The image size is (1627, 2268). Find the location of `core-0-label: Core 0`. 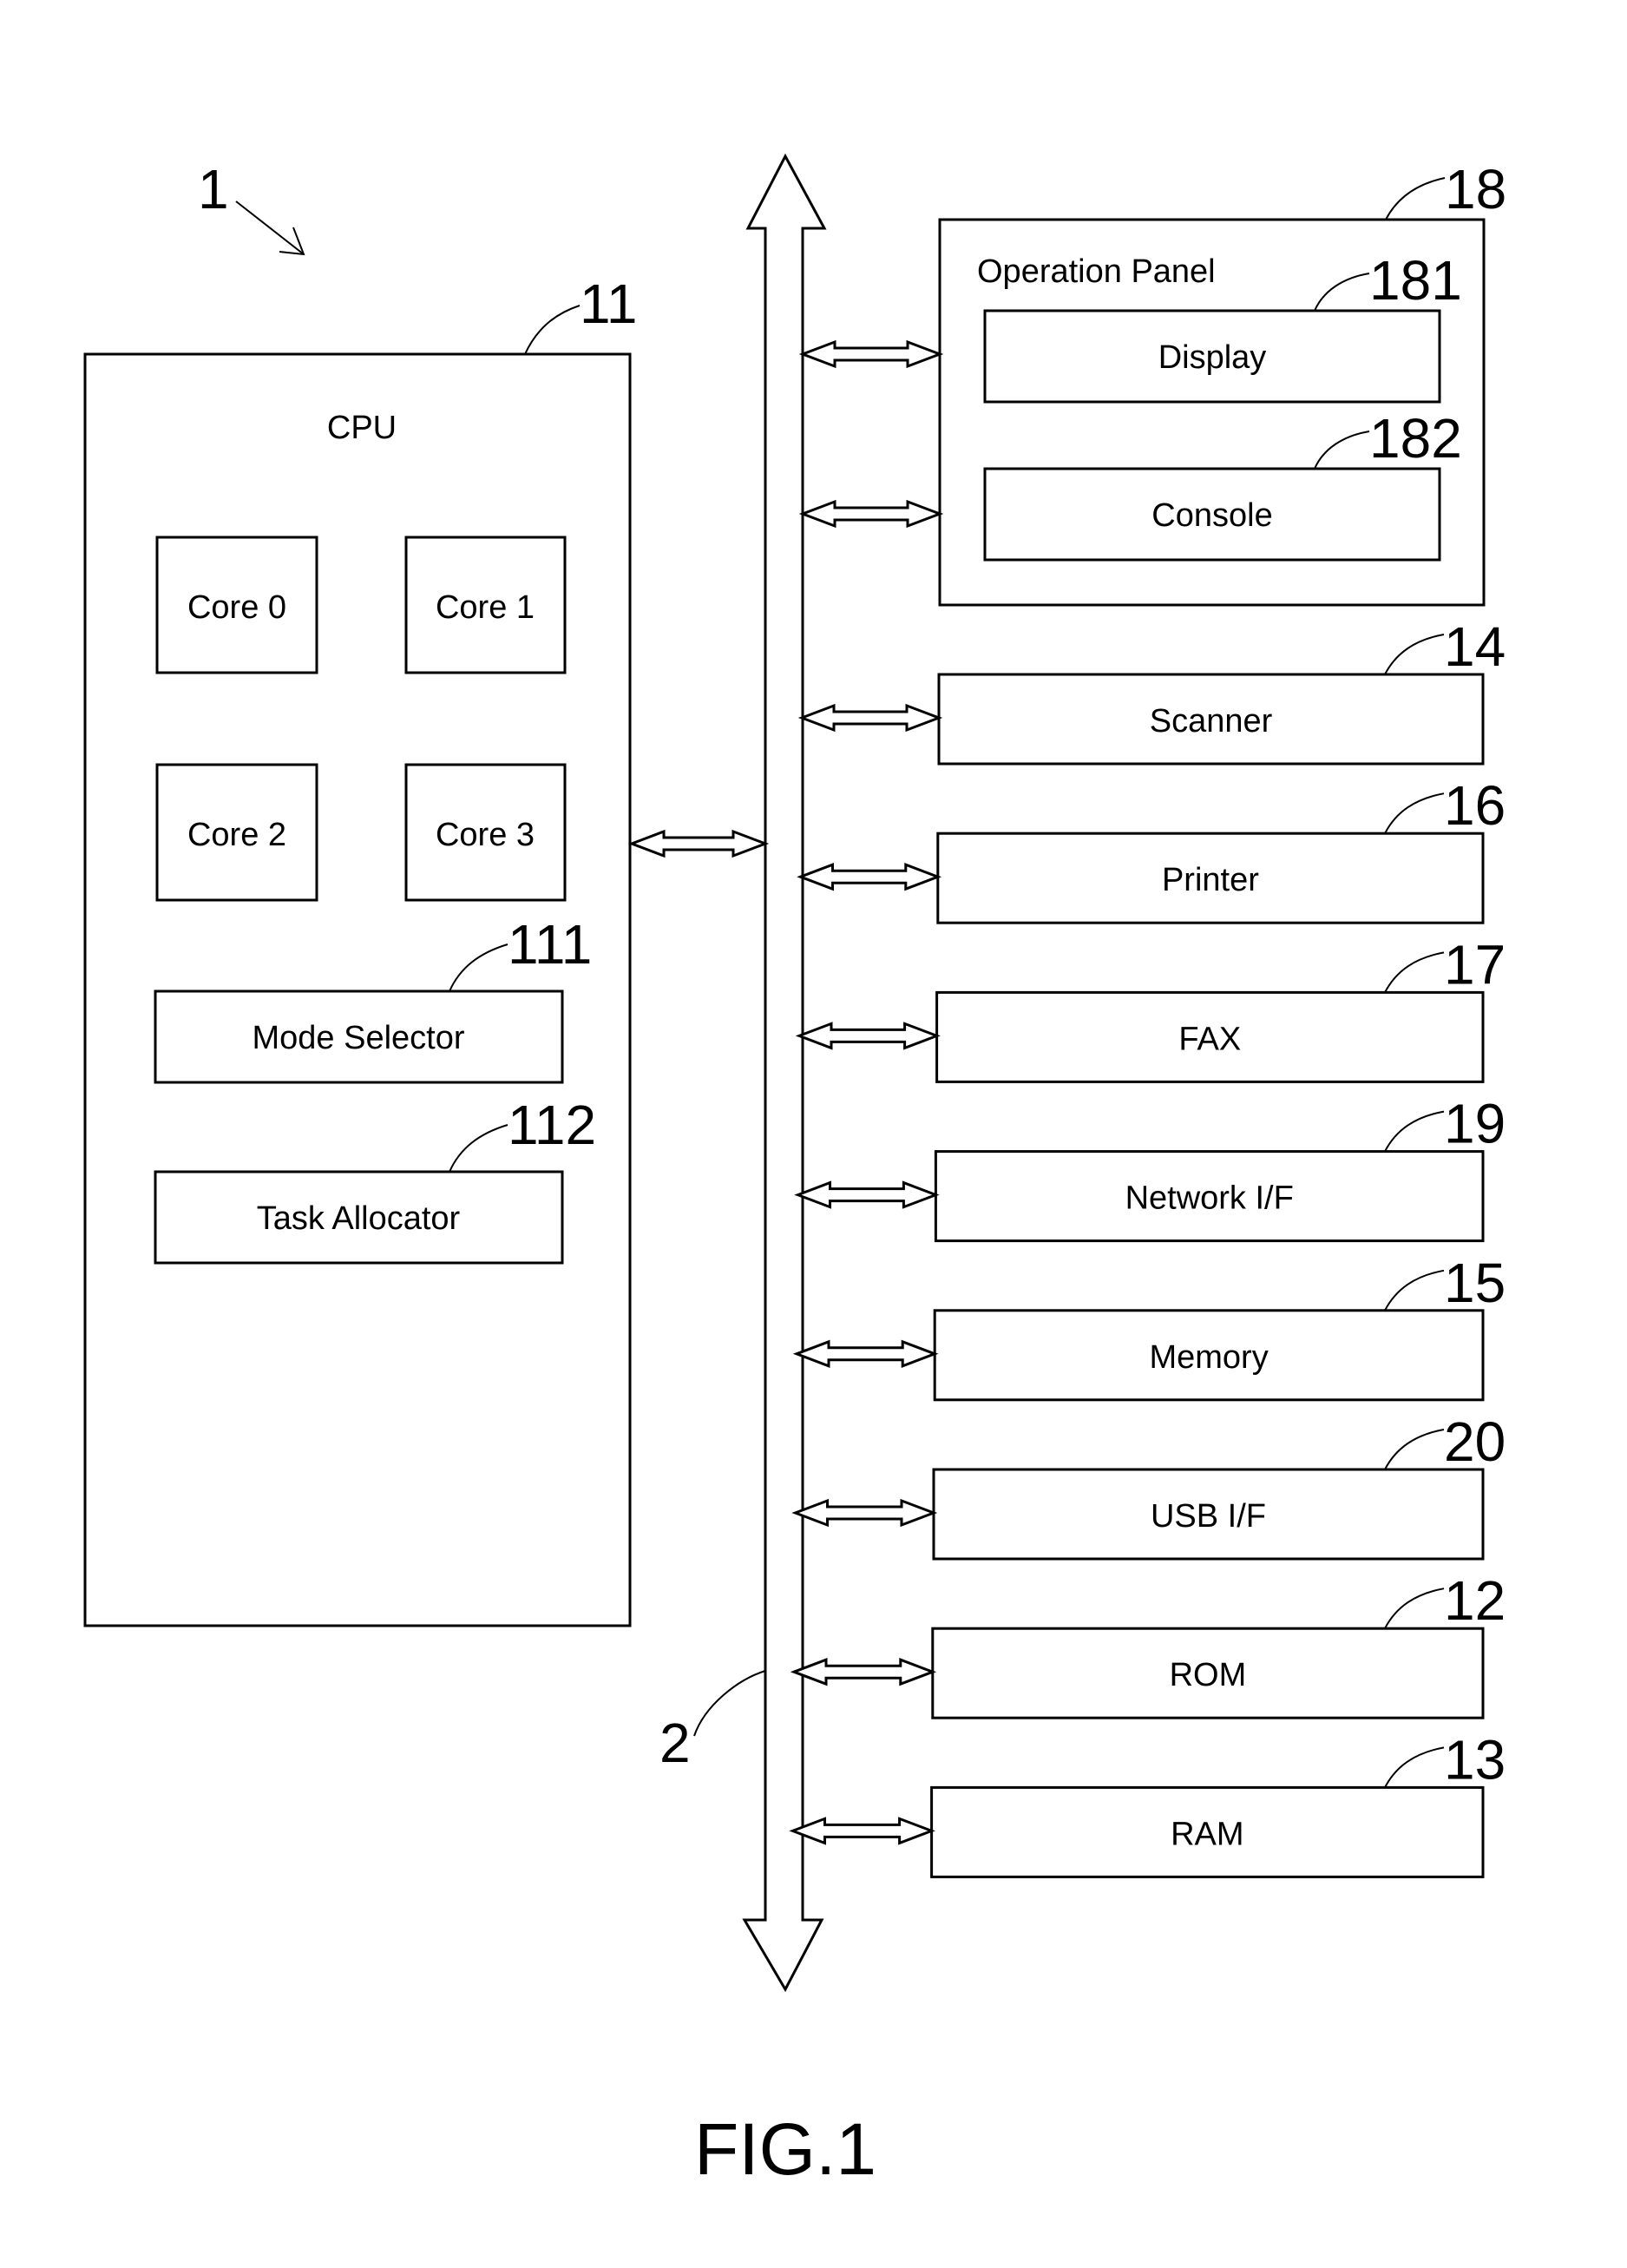

core-0-label: Core 0 is located at coordinates (237, 607).